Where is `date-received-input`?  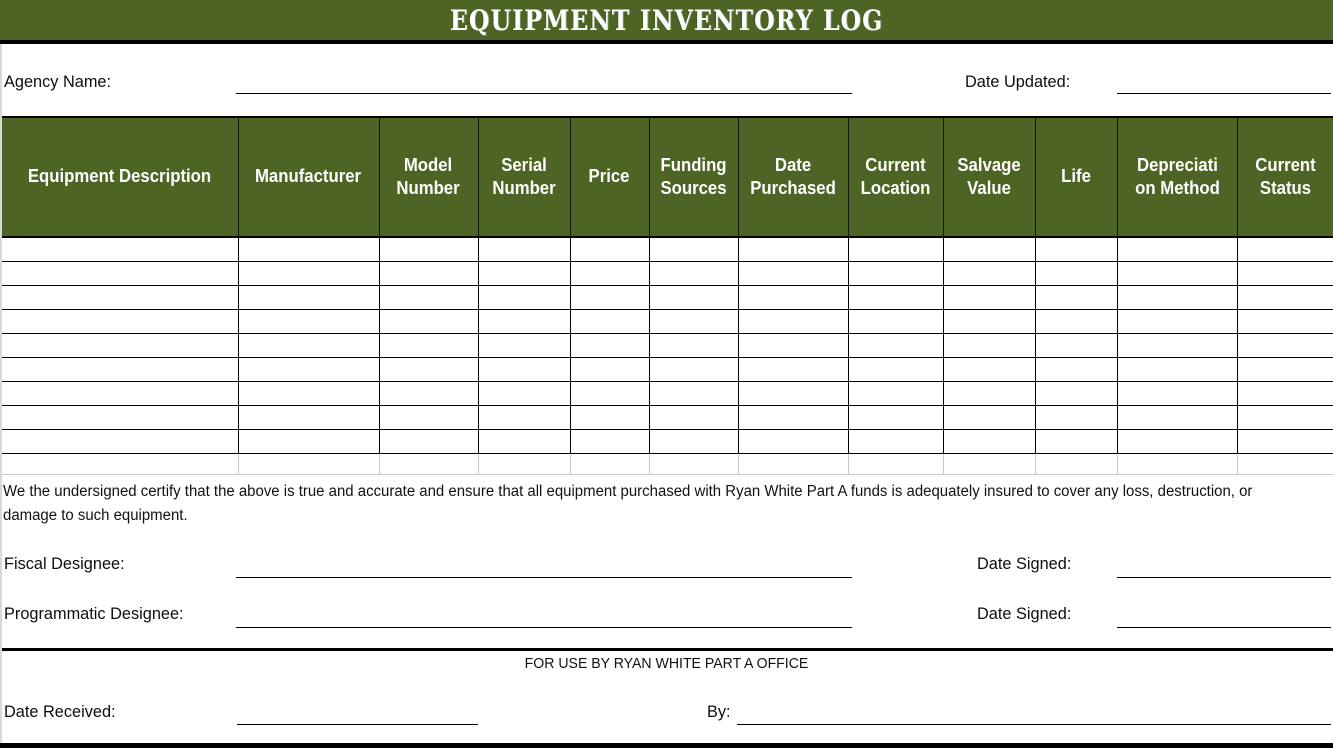
date-received-input is located at coordinates (357, 724).